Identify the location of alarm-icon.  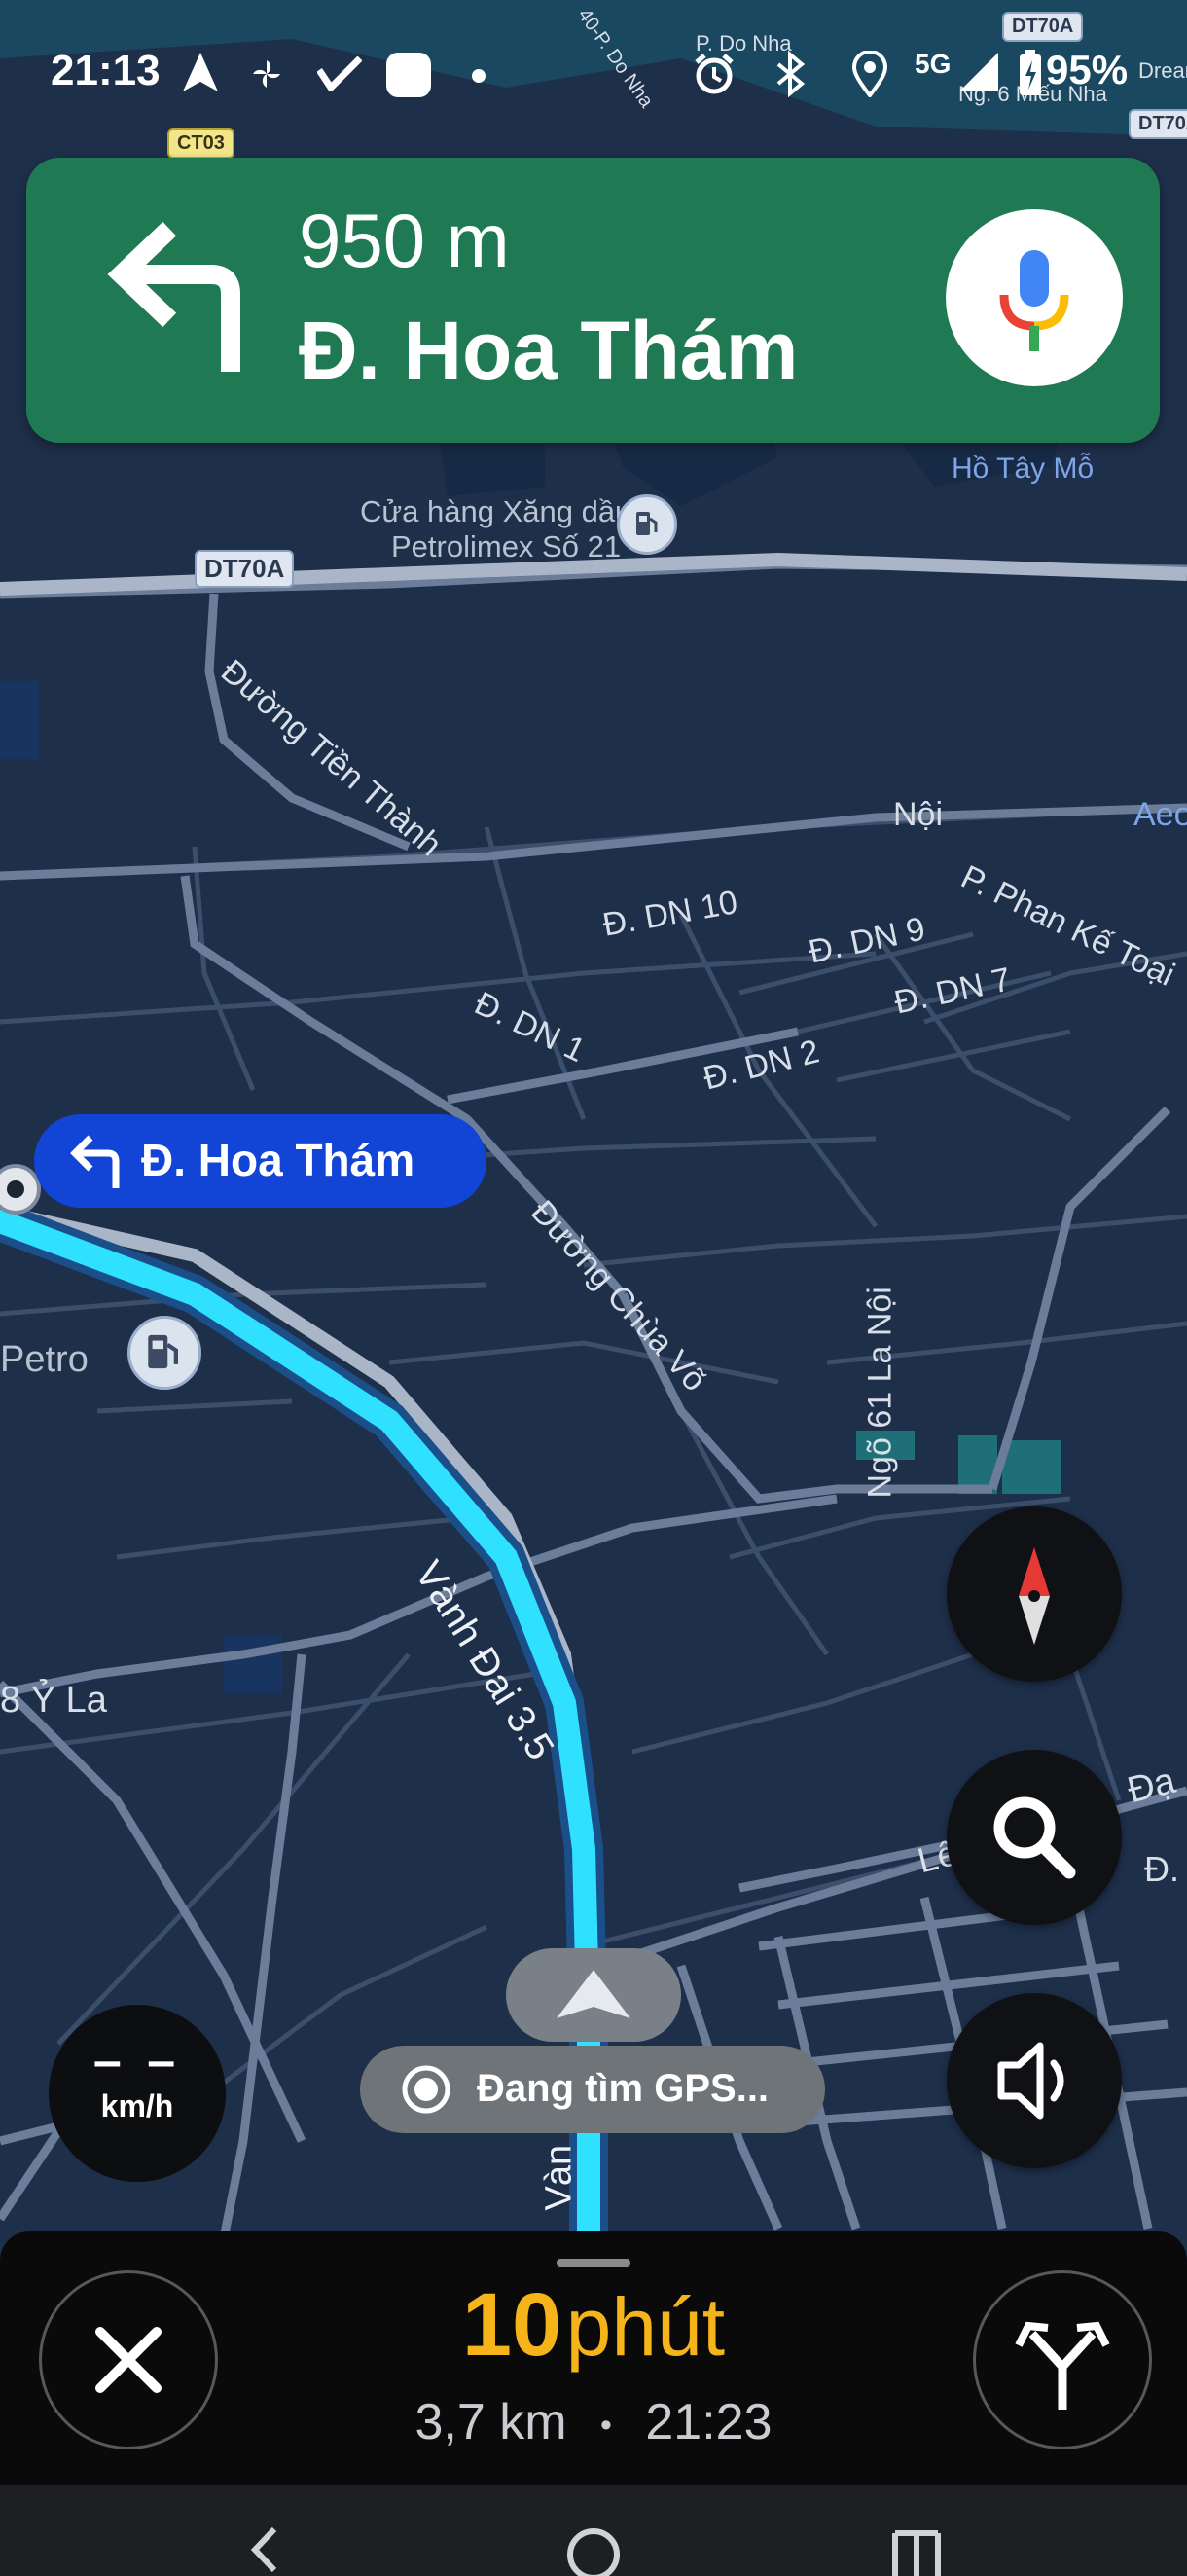
(714, 74).